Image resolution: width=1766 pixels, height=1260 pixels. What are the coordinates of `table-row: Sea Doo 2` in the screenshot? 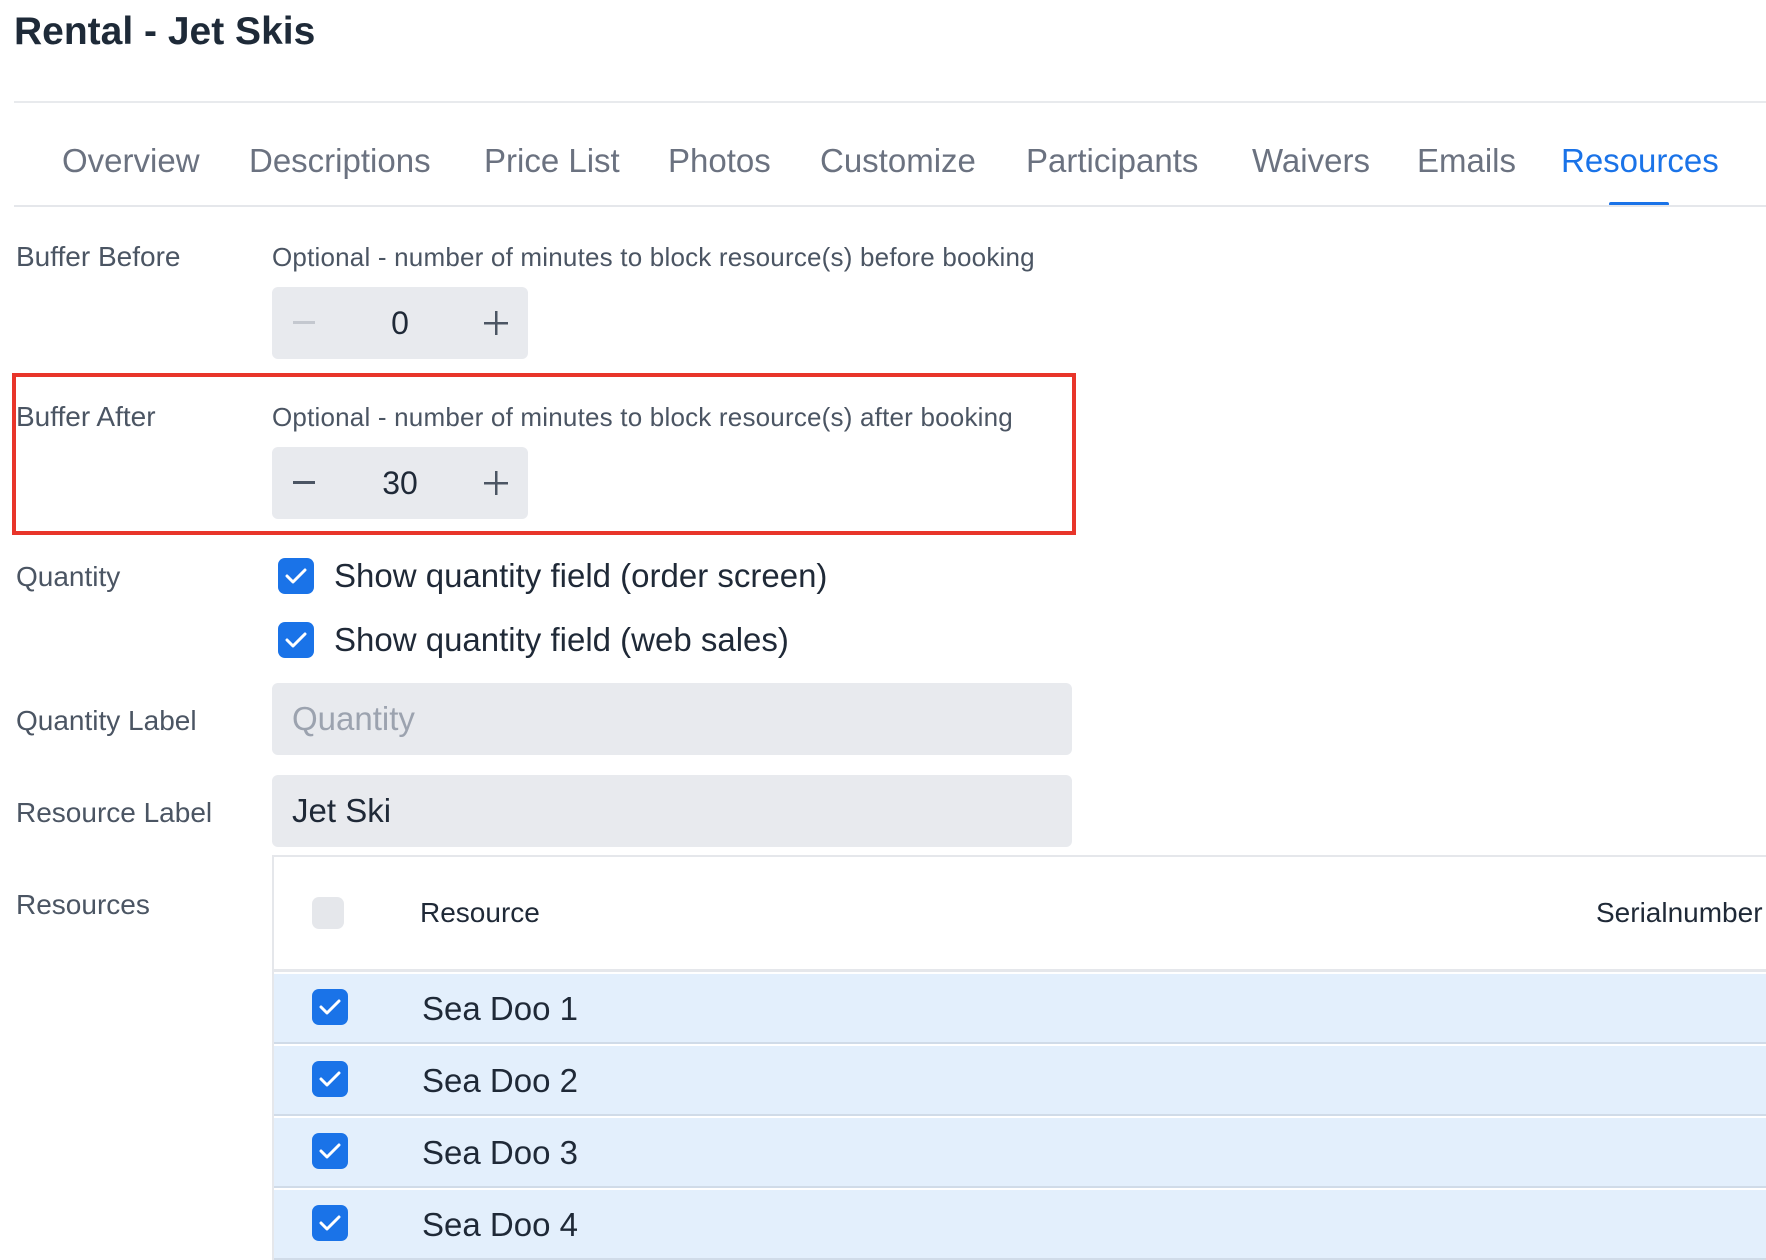 It's located at (1020, 1081).